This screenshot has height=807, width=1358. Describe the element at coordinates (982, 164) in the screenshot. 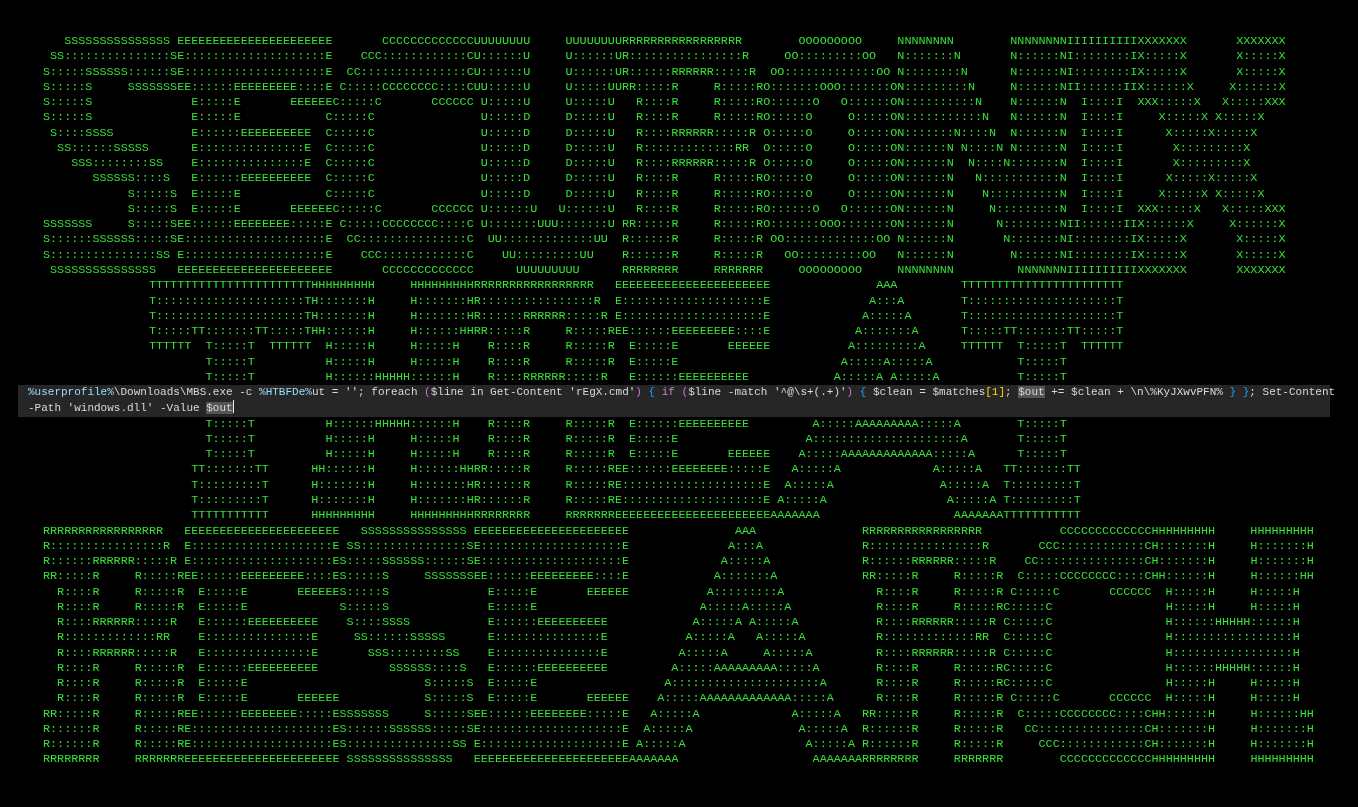

I see `ascii-art-text: N::::::N N::::N:::::::N` at that location.